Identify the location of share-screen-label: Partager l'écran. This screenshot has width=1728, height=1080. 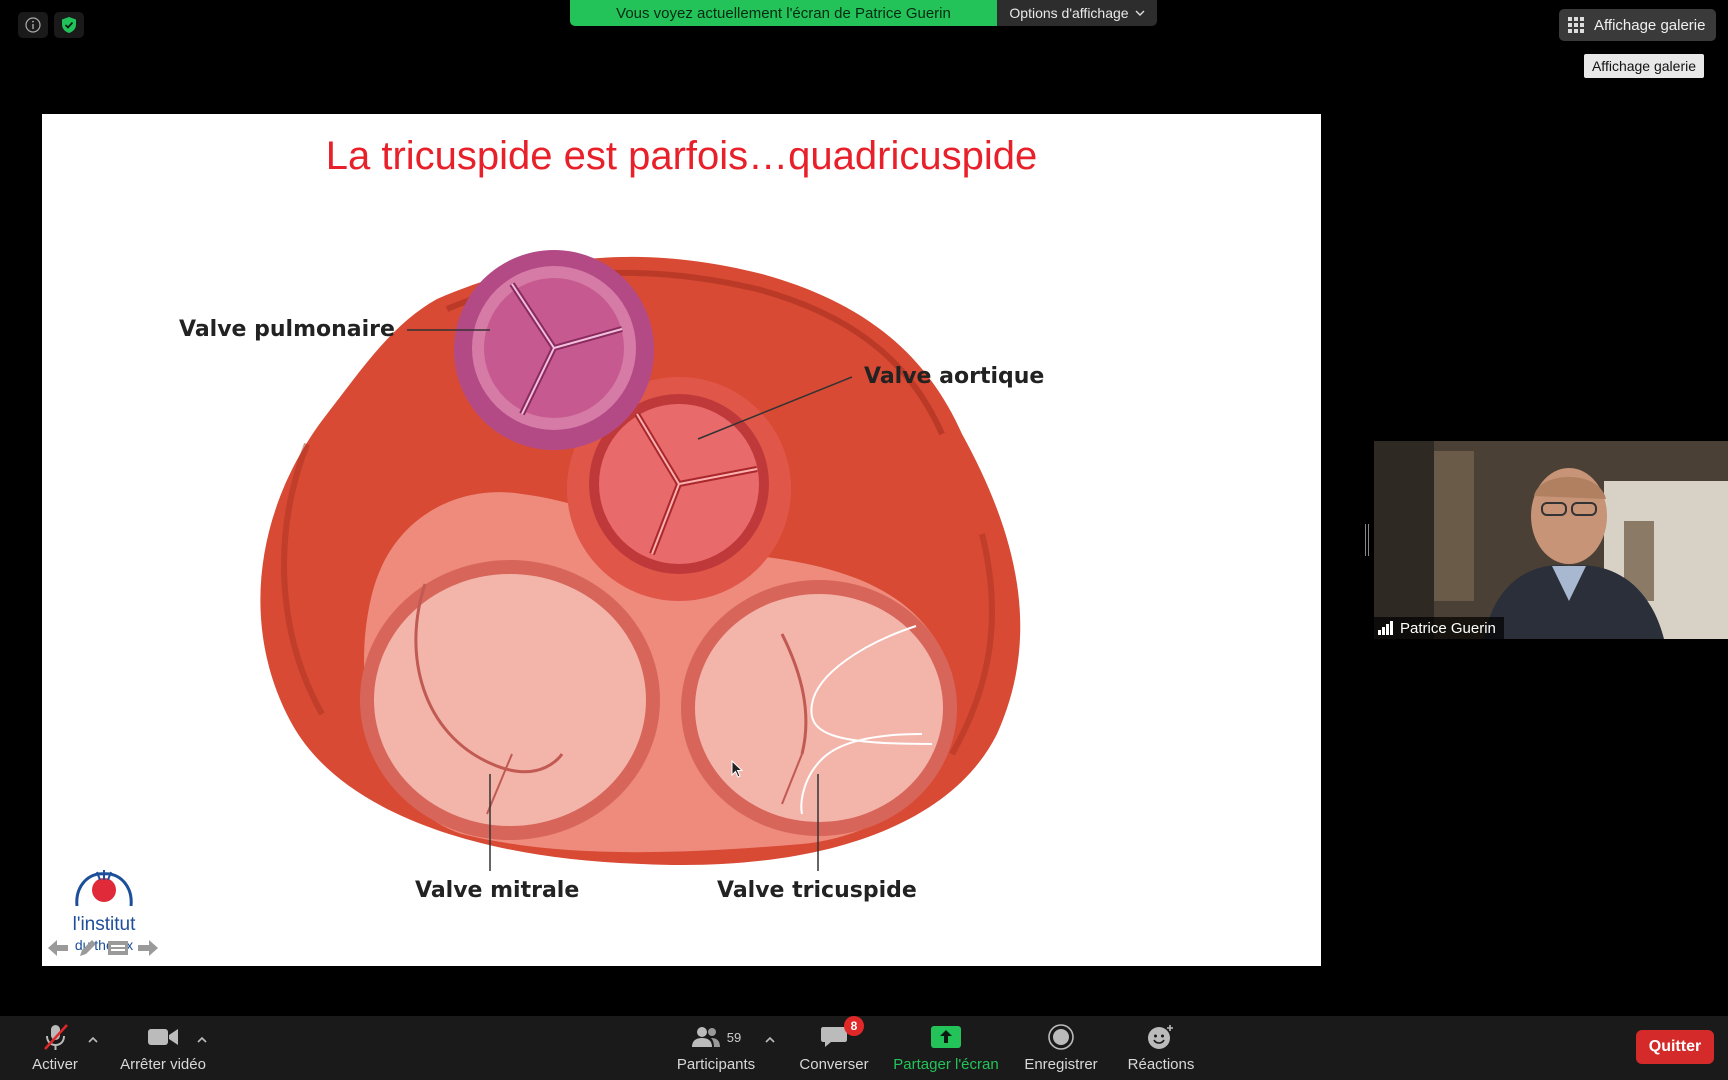
(946, 1064).